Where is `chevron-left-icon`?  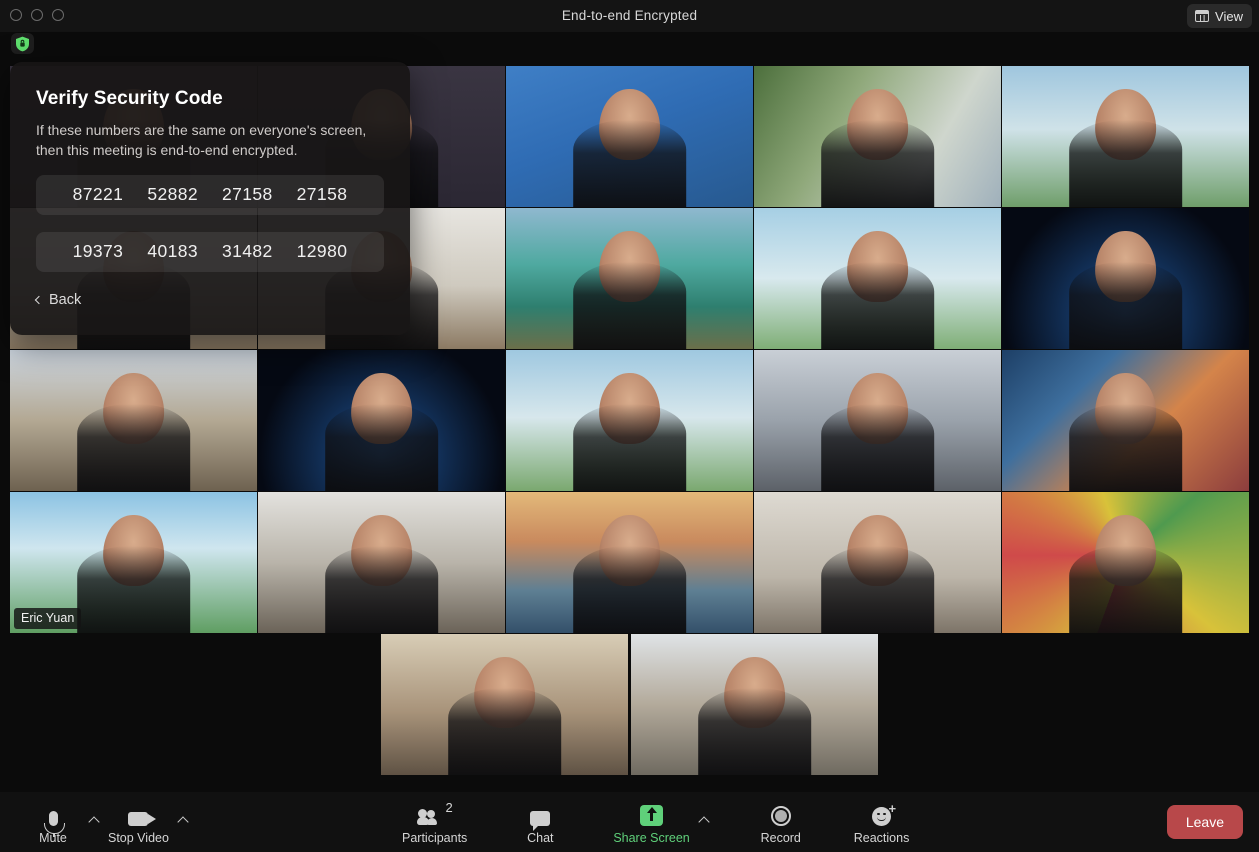
chevron-left-icon is located at coordinates (39, 299).